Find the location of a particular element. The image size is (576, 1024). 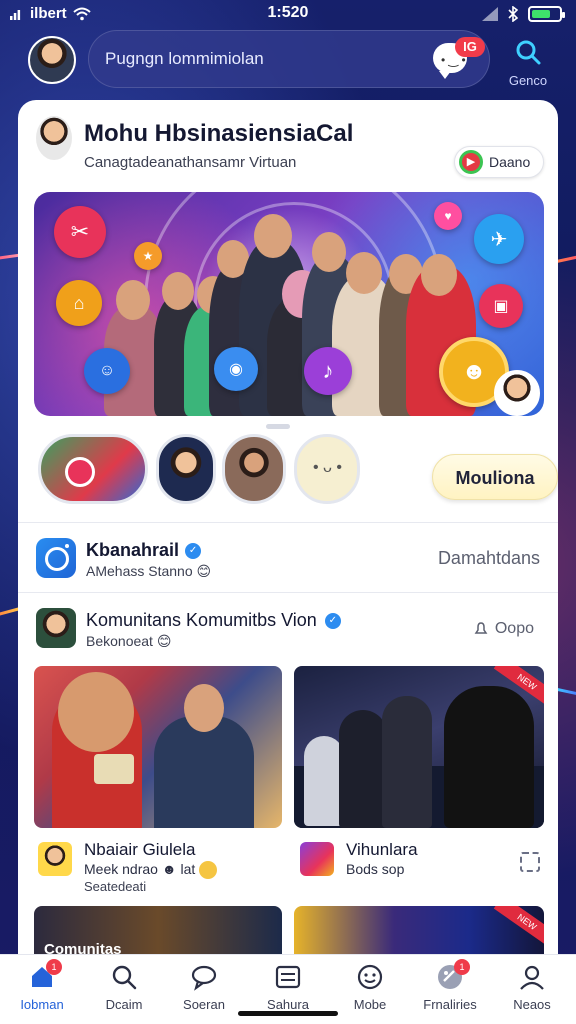

post-photo: NEW is located at coordinates (419, 747).